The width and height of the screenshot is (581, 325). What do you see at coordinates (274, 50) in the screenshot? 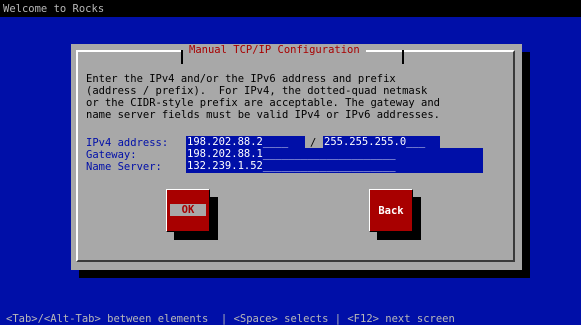
I see `dialog-title: Manual TCP/IP Configuration` at bounding box center [274, 50].